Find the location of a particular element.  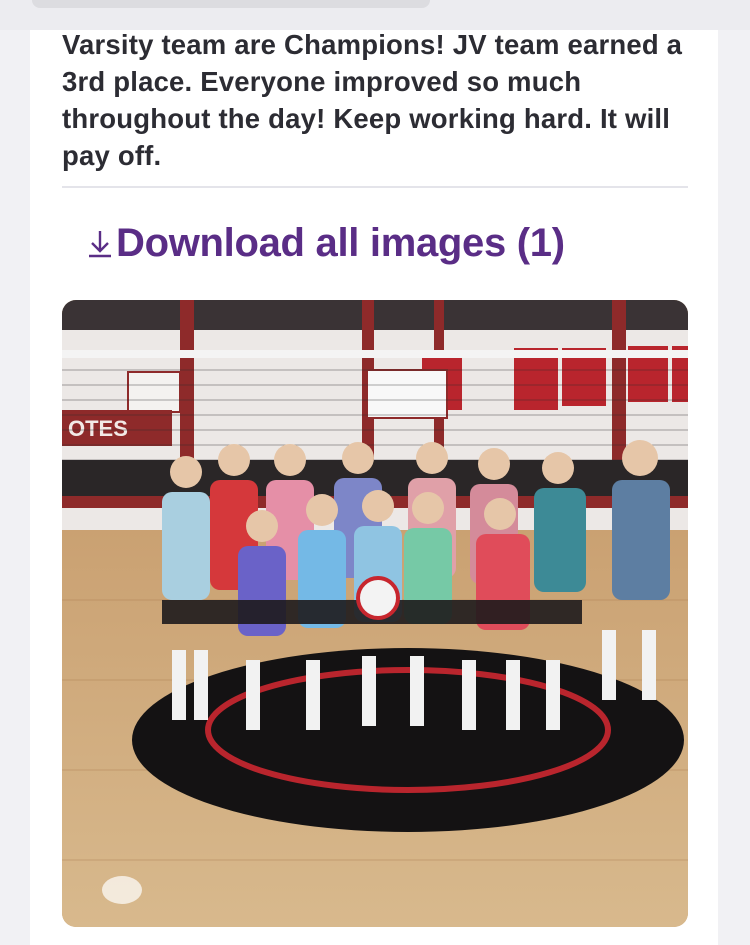

top-bar-pill is located at coordinates (231, 4).